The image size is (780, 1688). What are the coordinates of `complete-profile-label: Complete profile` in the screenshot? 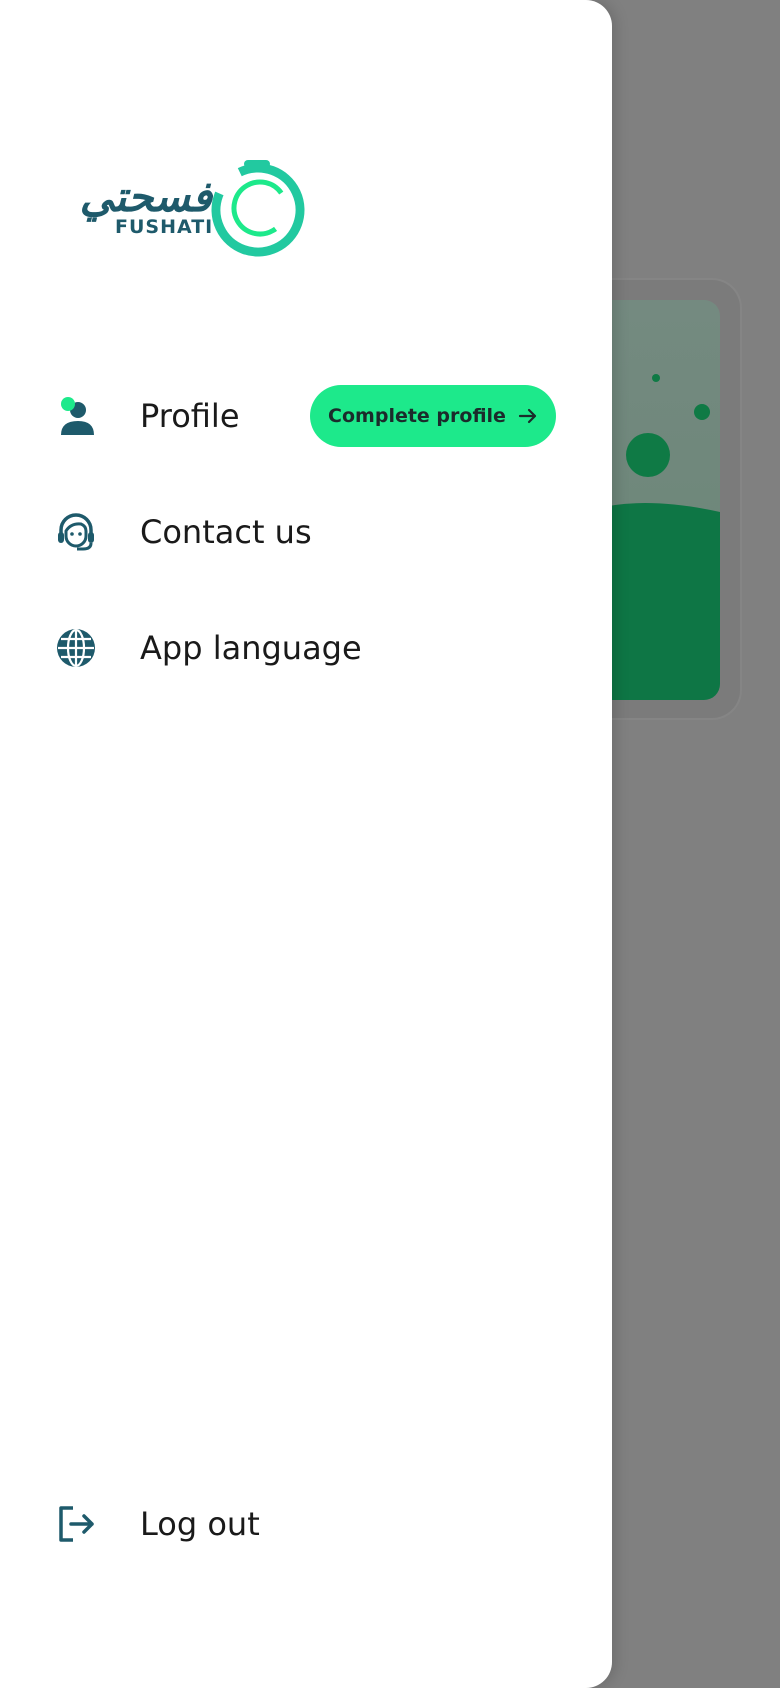 It's located at (417, 416).